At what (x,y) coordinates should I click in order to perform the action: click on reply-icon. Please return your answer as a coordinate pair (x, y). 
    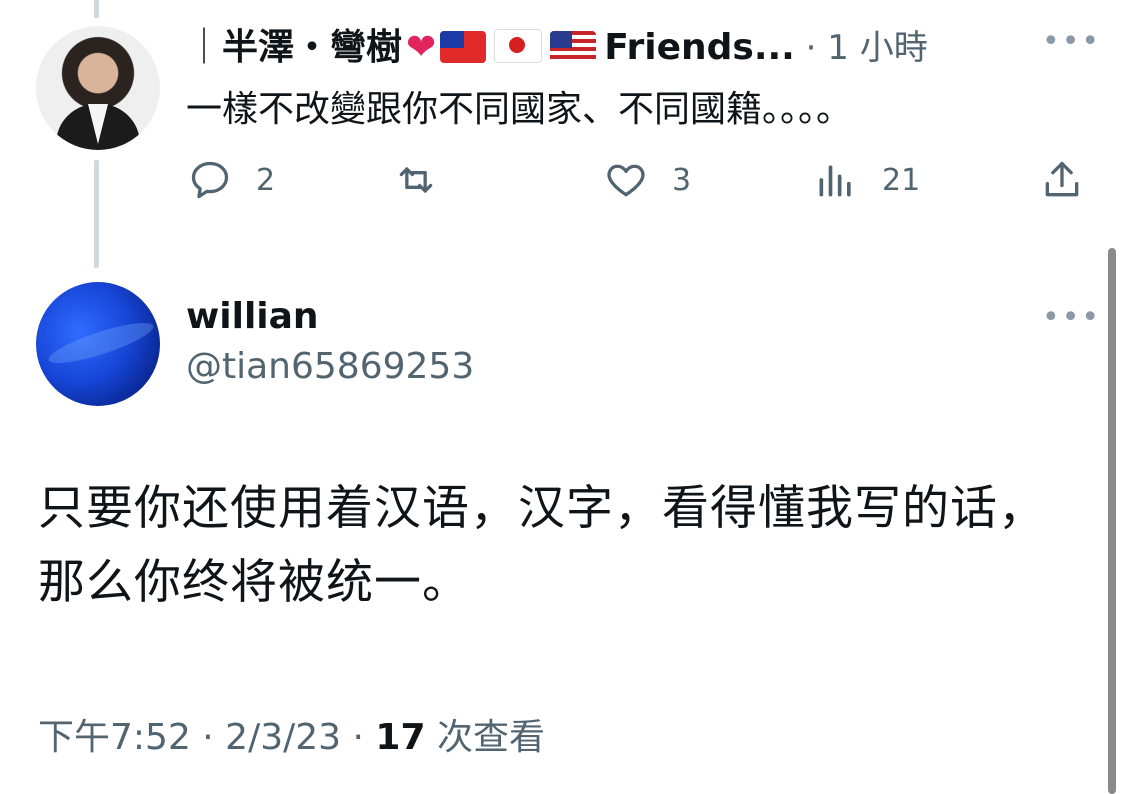
    Looking at the image, I should click on (210, 180).